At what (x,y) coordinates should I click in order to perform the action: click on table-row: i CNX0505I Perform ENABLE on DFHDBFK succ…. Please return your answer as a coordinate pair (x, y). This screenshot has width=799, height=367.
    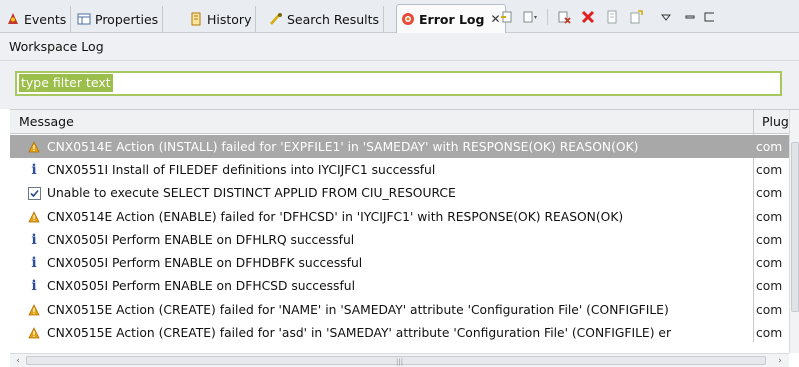
    Looking at the image, I should click on (399, 262).